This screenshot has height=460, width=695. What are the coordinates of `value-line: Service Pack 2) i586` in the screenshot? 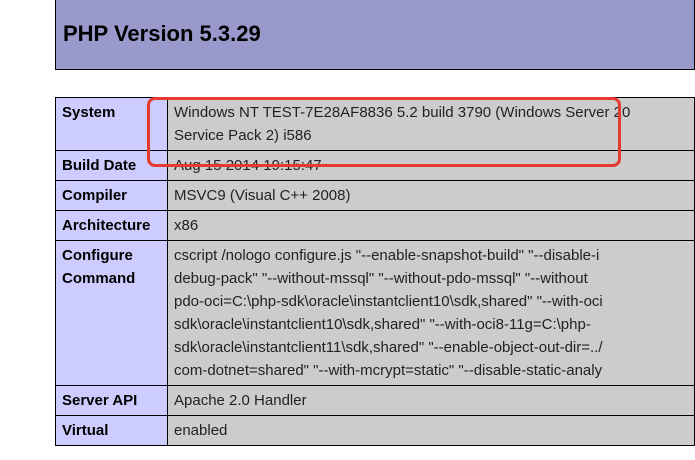 It's located at (243, 135).